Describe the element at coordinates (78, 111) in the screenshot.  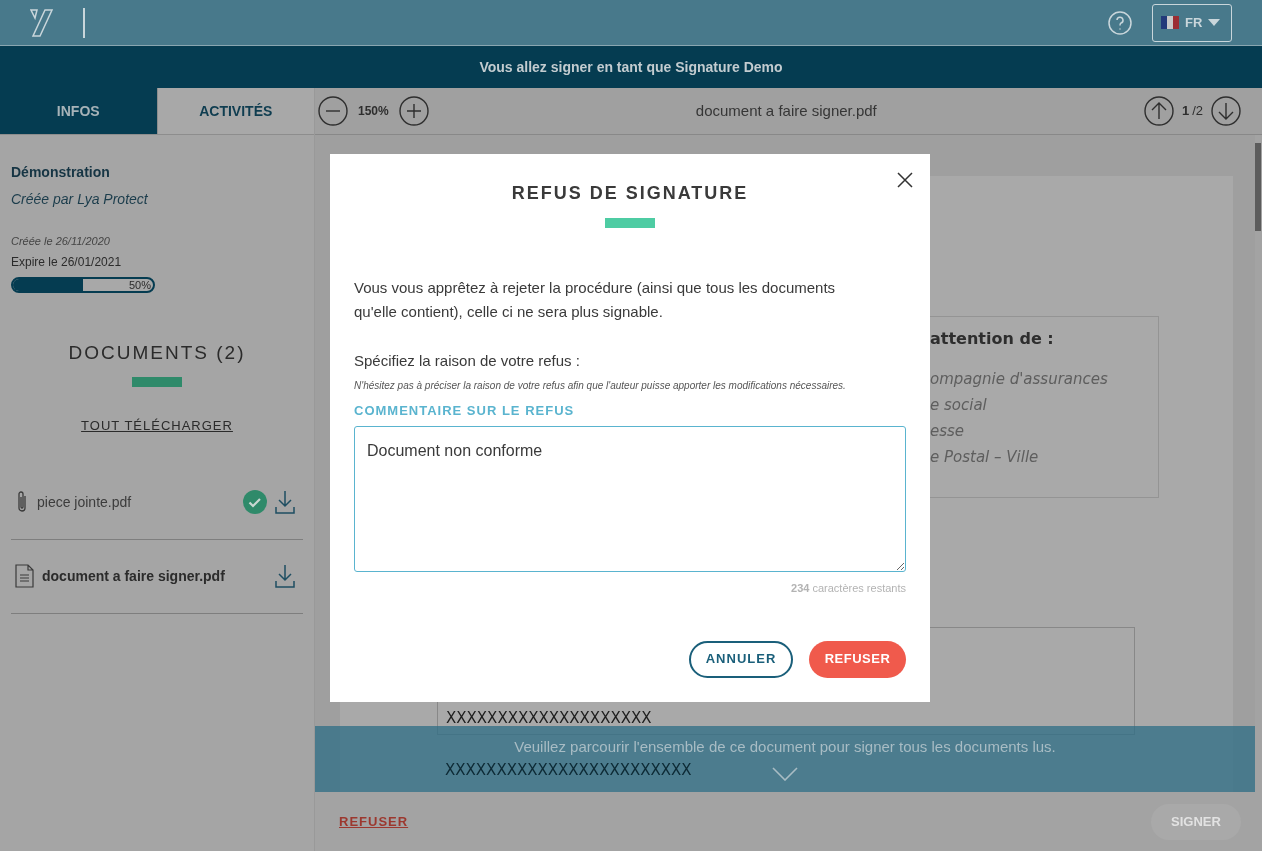
I see `sidebar-tab: INFOS` at that location.